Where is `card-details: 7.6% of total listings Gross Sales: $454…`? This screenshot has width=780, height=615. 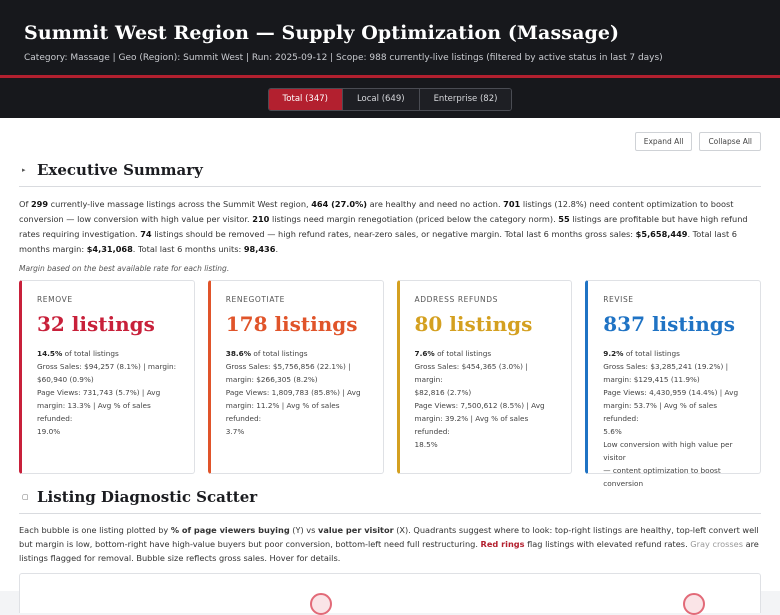
card-details: 7.6% of total listings Gross Sales: $454… is located at coordinates (479, 399).